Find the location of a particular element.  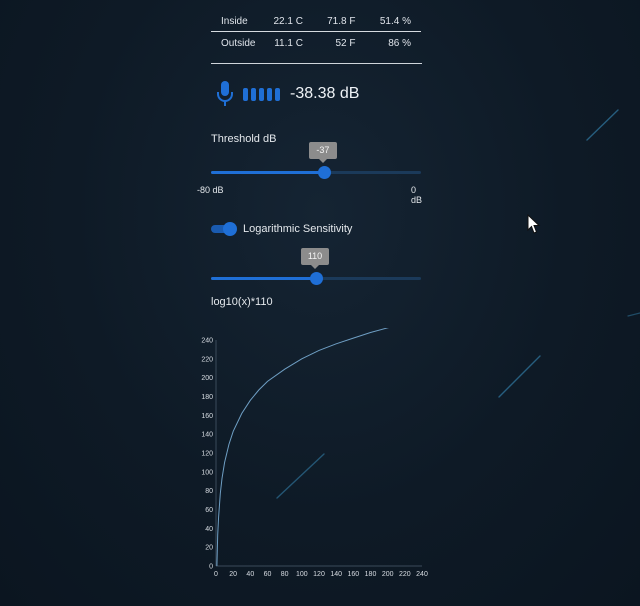

fahrenheit-value: 52 F is located at coordinates (345, 43).